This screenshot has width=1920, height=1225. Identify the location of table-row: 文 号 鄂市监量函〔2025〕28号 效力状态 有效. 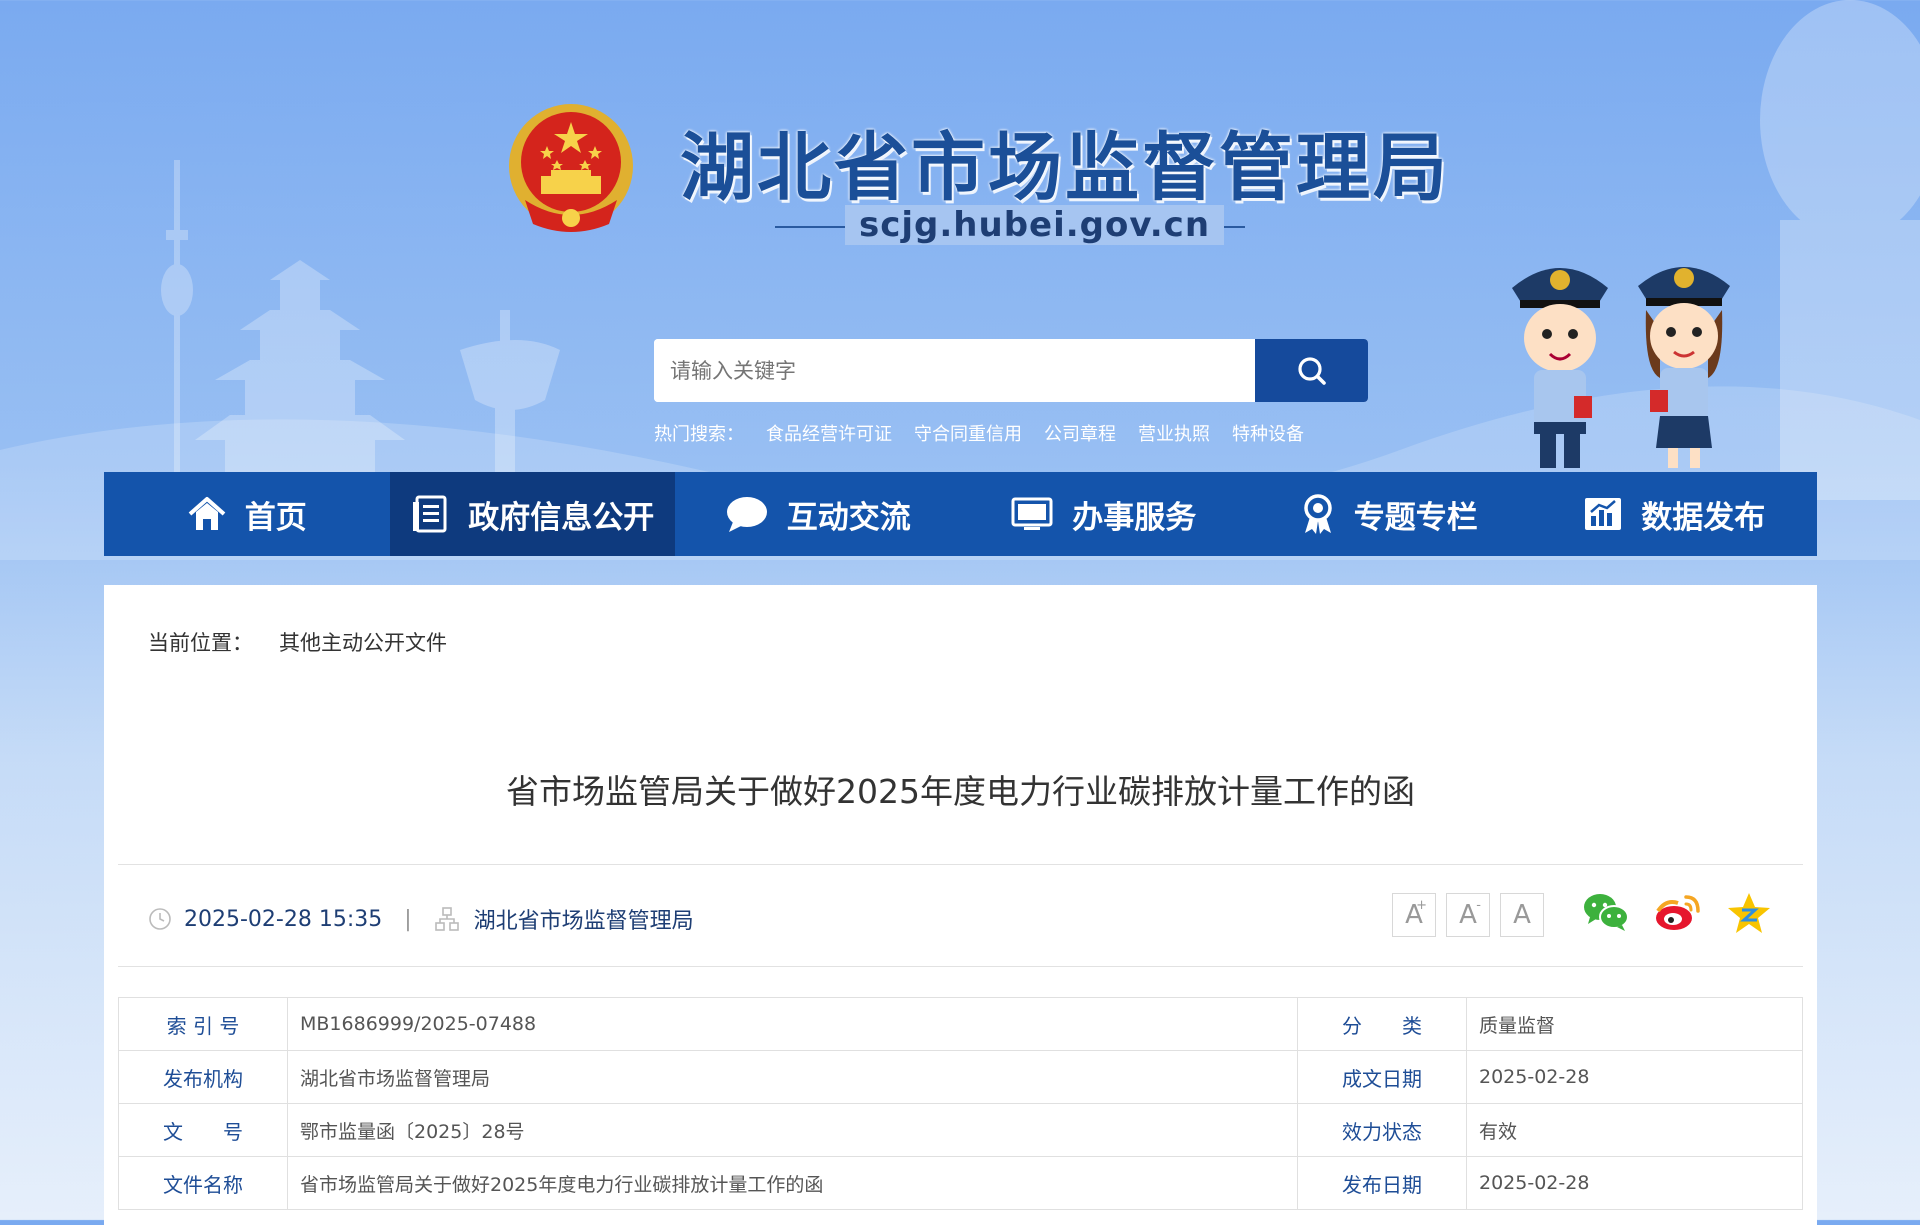
(960, 1130).